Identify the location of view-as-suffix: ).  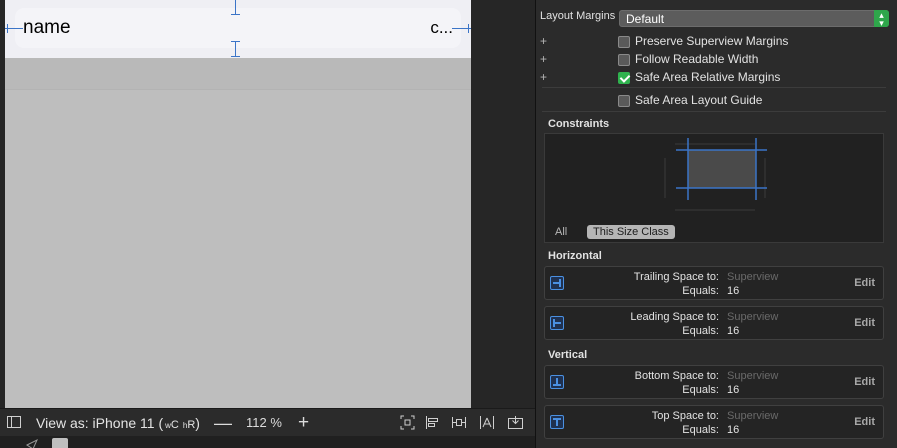
(197, 423).